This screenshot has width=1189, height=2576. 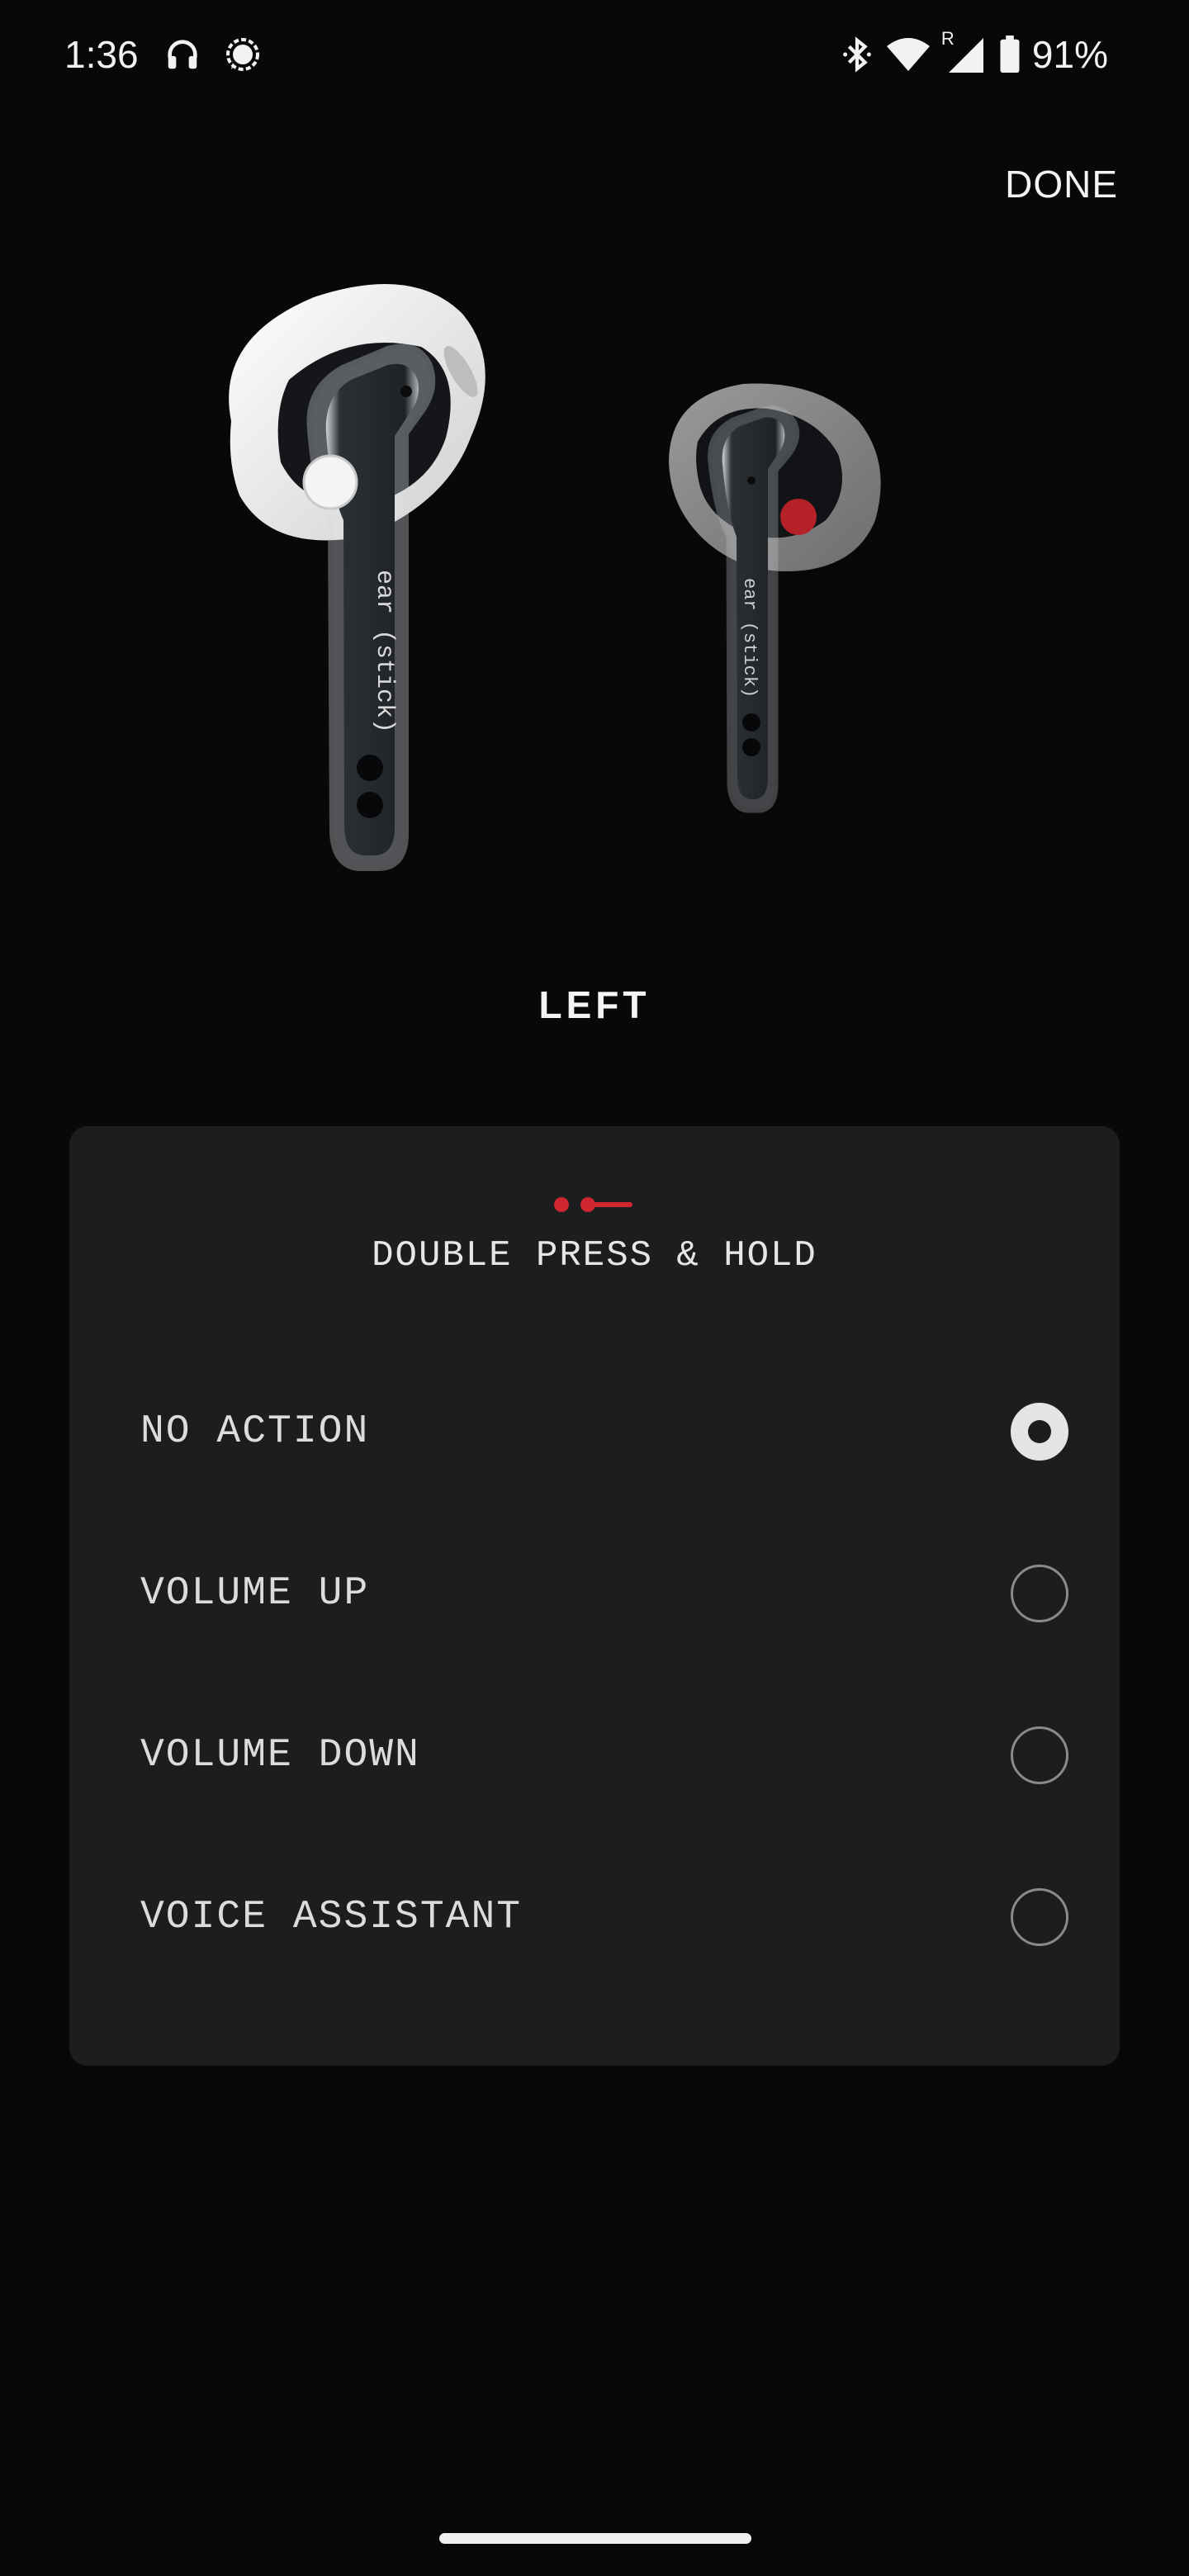 I want to click on right-earbud-stem-text: ear (stick), so click(x=749, y=638).